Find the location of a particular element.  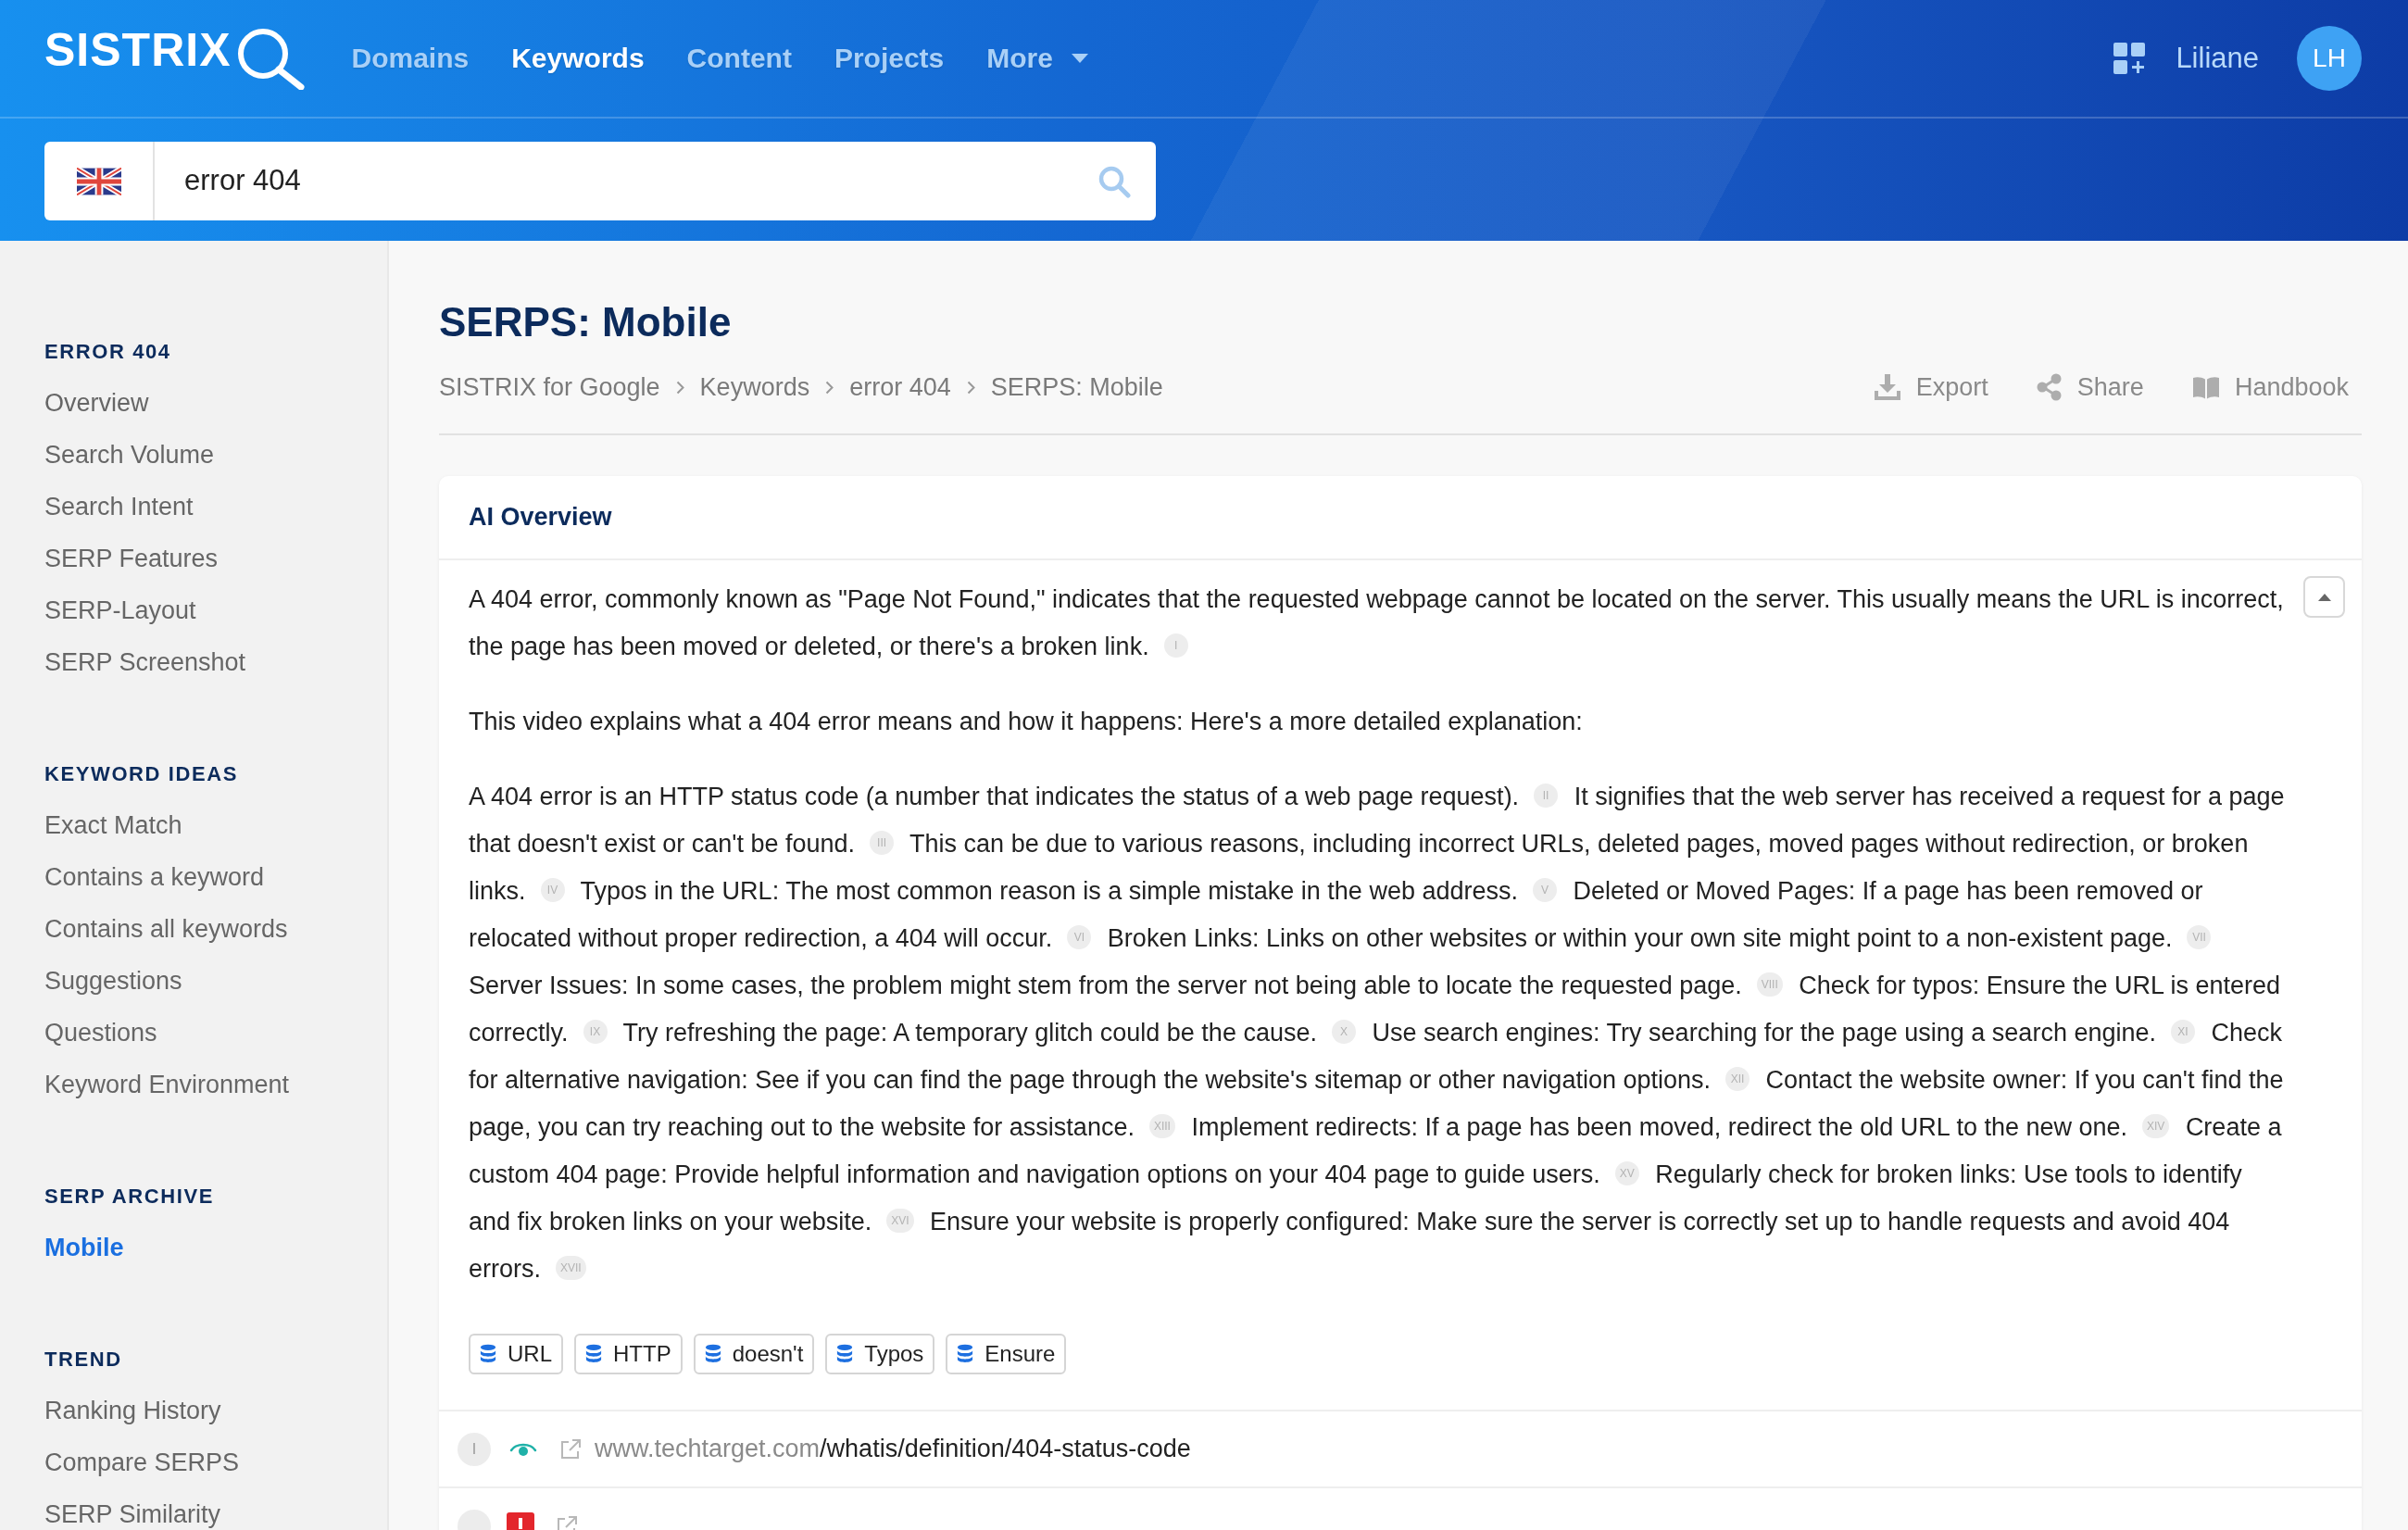

handbook-button: Handbook is located at coordinates (2270, 387).